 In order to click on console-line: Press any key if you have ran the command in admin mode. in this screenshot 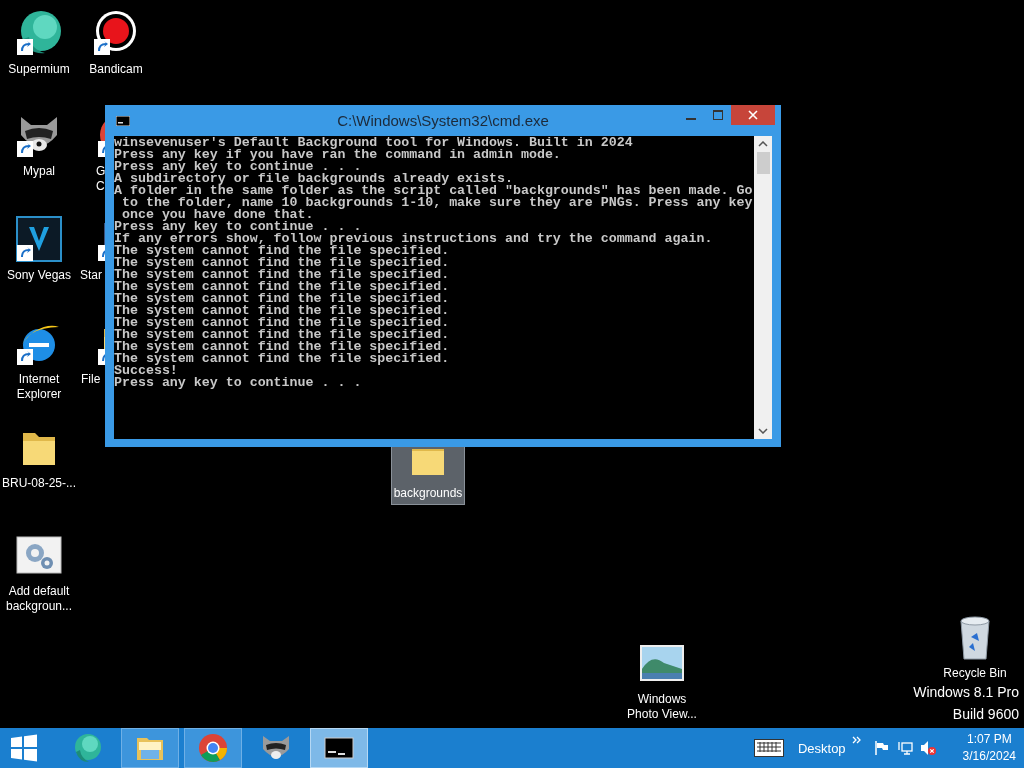, I will do `click(338, 155)`.